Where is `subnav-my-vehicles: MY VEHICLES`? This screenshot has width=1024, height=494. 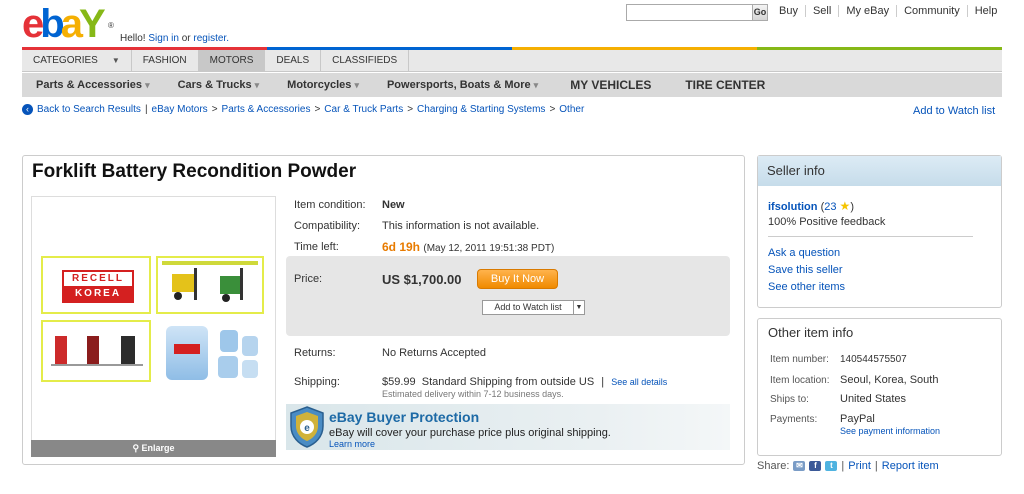
subnav-my-vehicles: MY VEHICLES is located at coordinates (608, 85).